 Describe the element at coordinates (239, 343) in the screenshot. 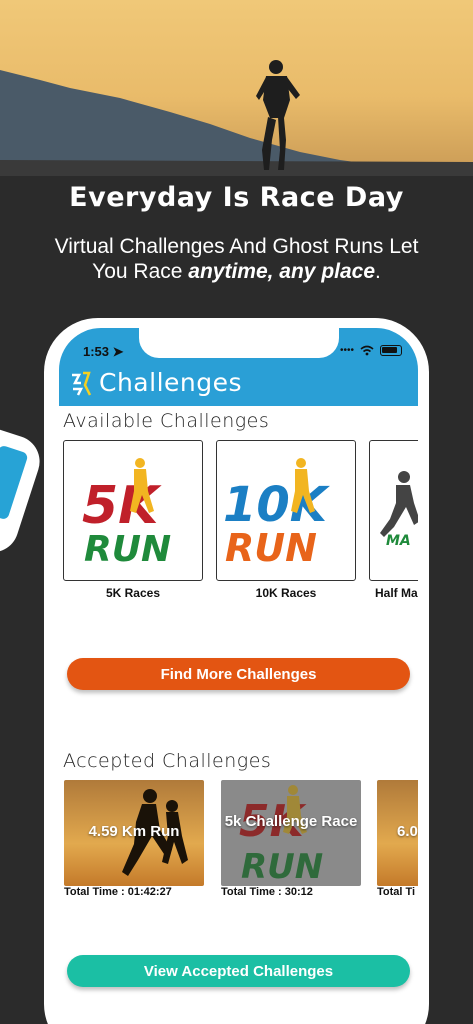

I see `phone-notch` at that location.